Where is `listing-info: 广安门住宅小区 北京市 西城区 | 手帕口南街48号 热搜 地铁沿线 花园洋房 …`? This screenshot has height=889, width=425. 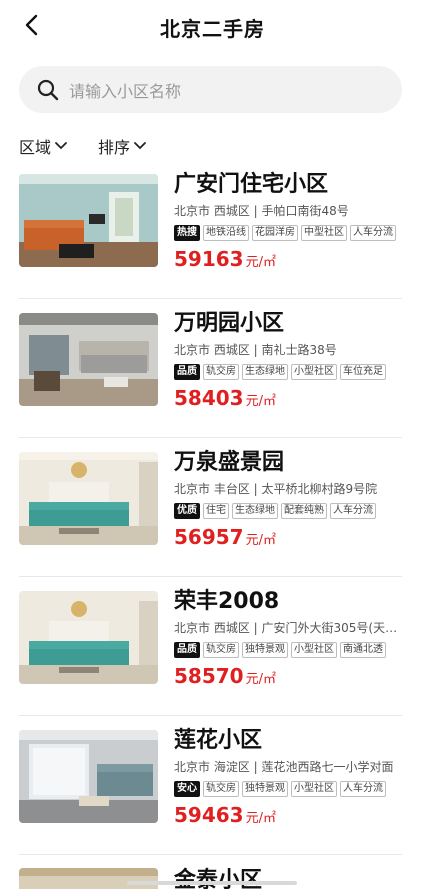 listing-info: 广安门住宅小区 北京市 西城区 | 手帕口南街48号 热搜 地铁沿线 花园洋房 … is located at coordinates (288, 220).